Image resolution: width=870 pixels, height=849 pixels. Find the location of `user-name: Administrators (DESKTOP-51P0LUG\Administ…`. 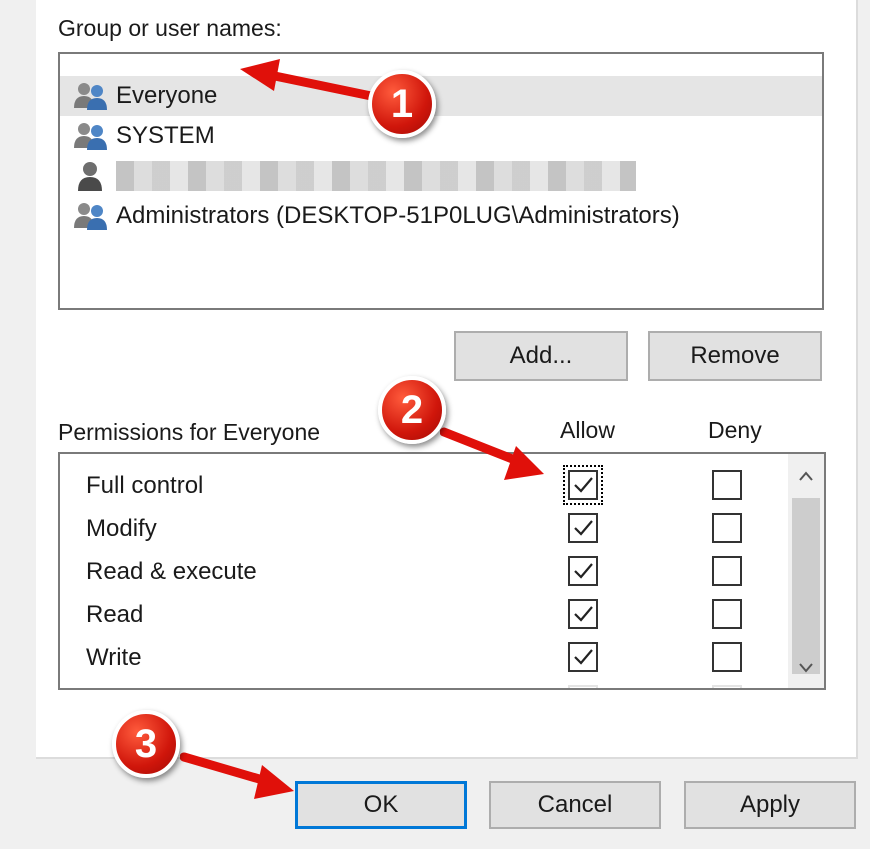

user-name: Administrators (DESKTOP-51P0LUG\Administ… is located at coordinates (398, 215).